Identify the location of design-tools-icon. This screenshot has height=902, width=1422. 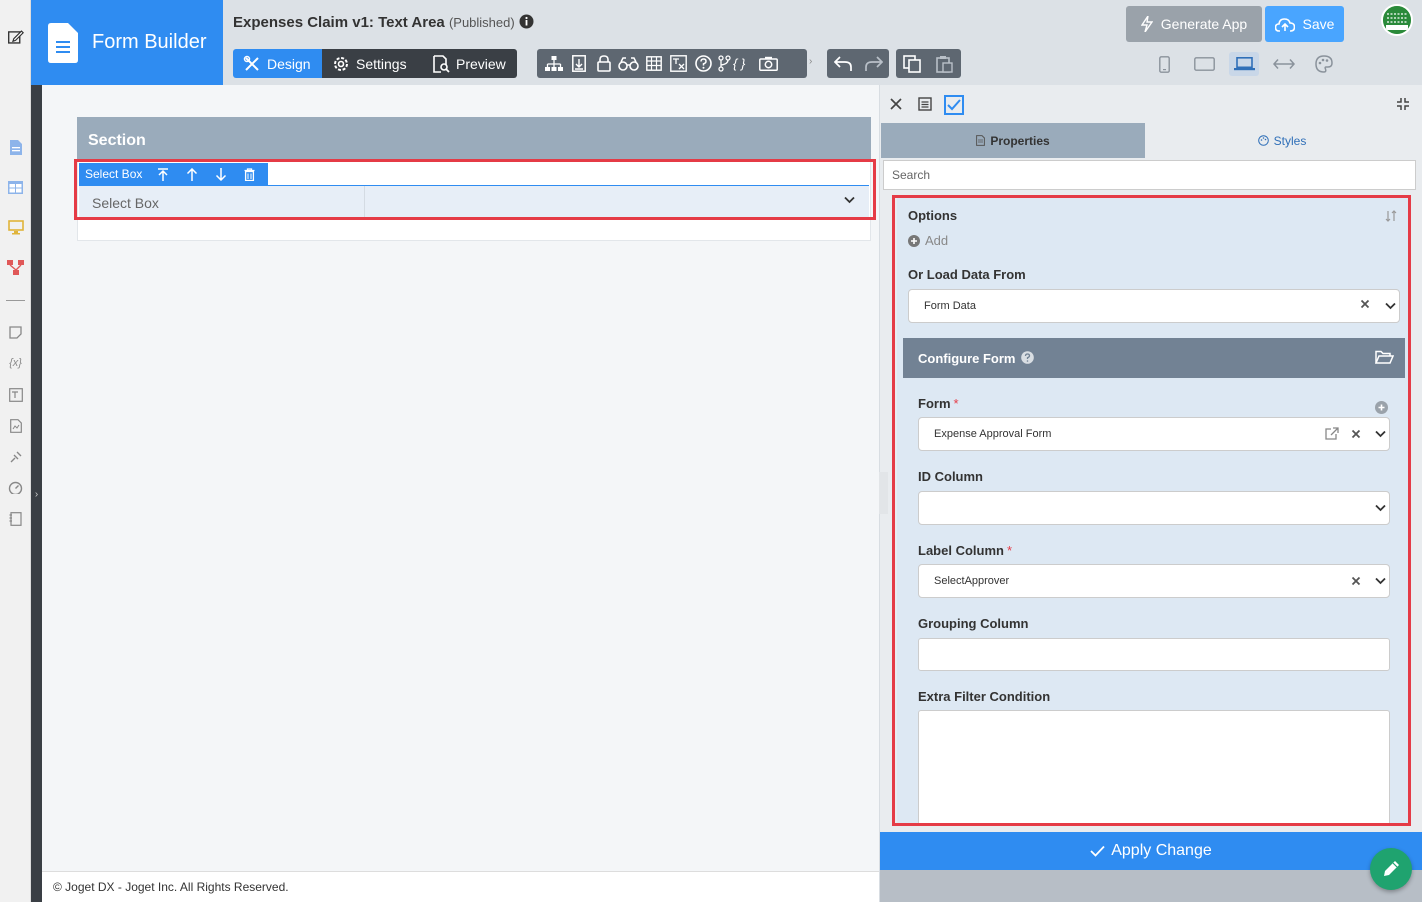
(252, 64).